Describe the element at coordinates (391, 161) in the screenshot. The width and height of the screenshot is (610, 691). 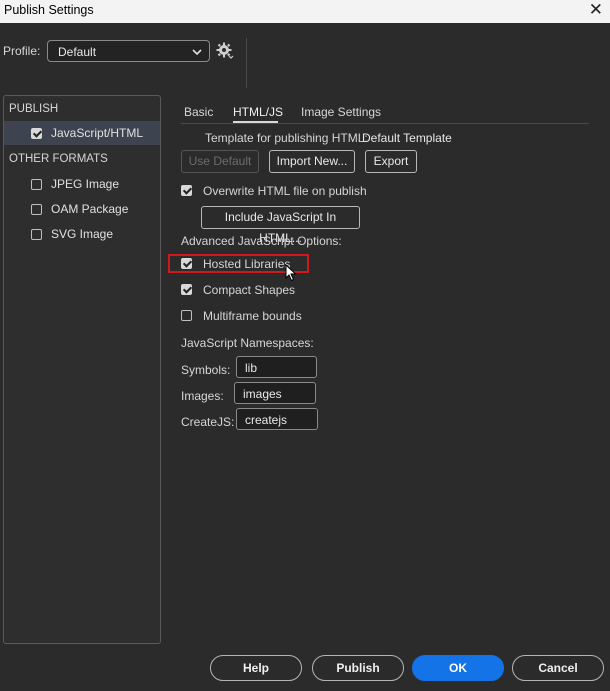
I see `export-button: Export` at that location.